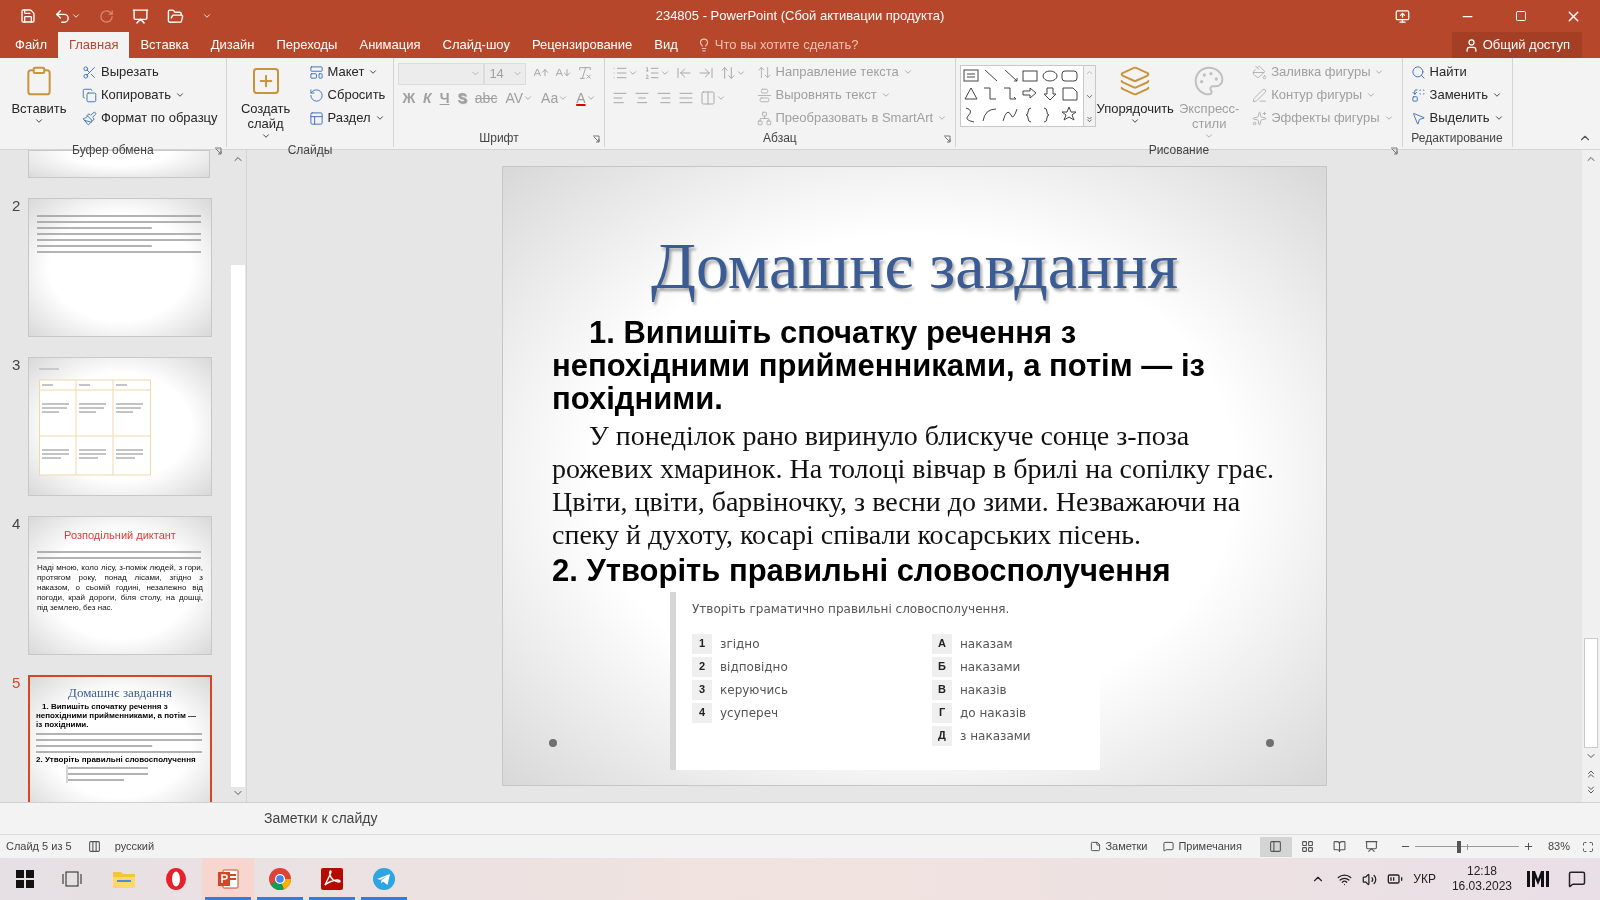  I want to click on ribbon-button: Раздел, so click(346, 118).